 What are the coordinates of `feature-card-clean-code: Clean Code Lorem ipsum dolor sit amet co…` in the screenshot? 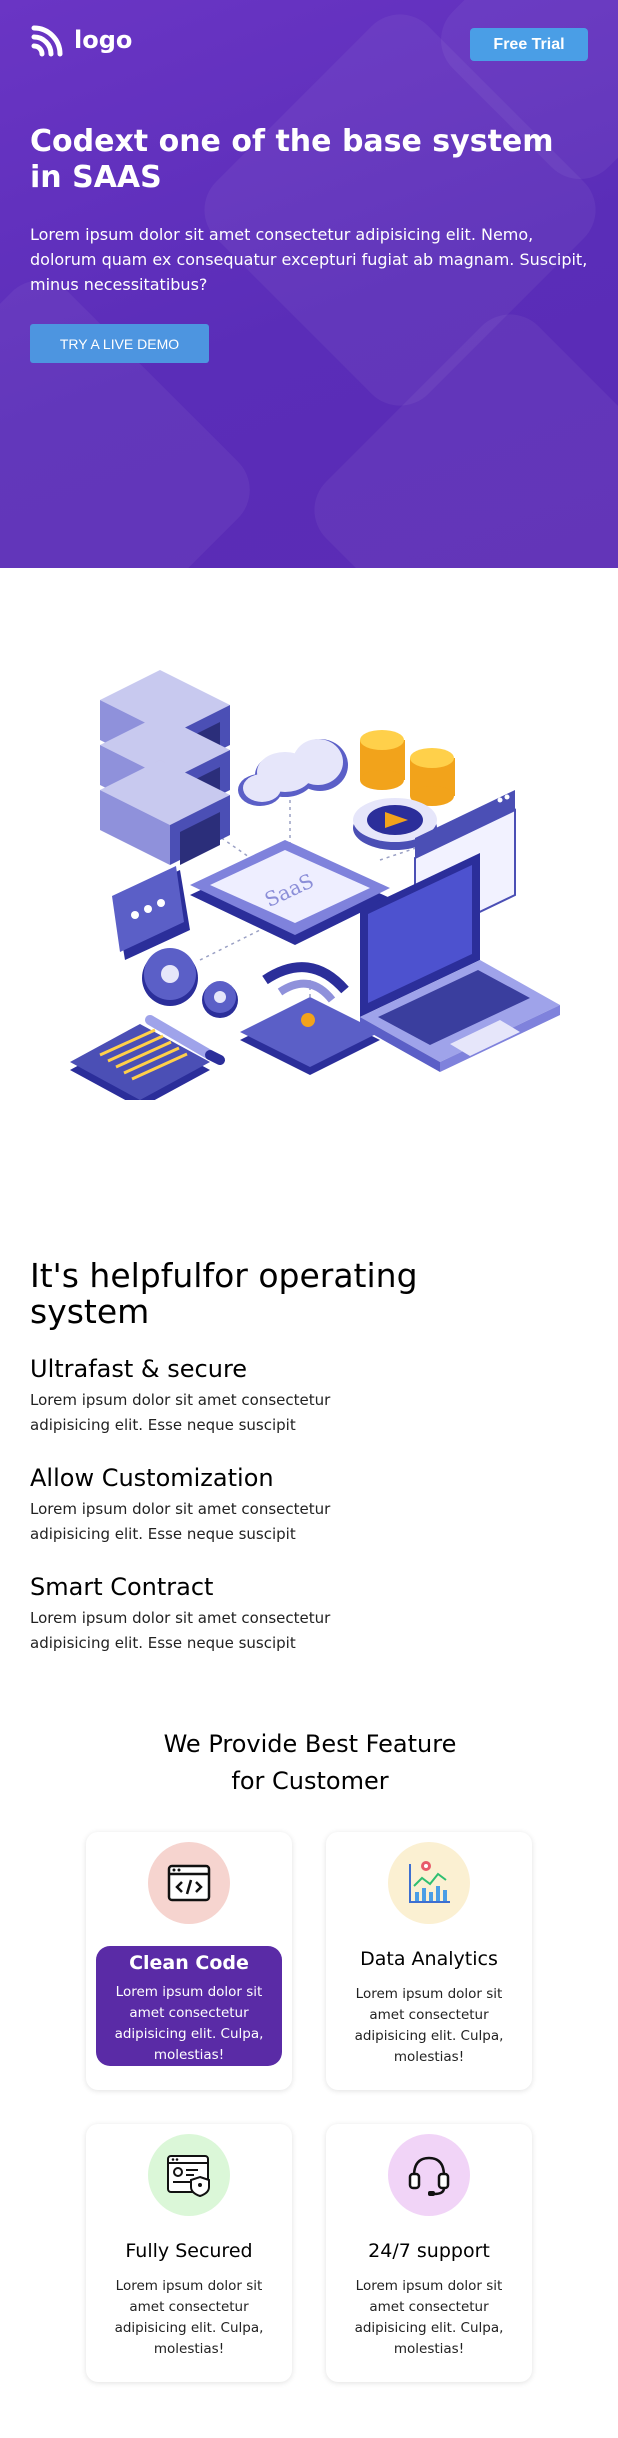 It's located at (189, 1961).